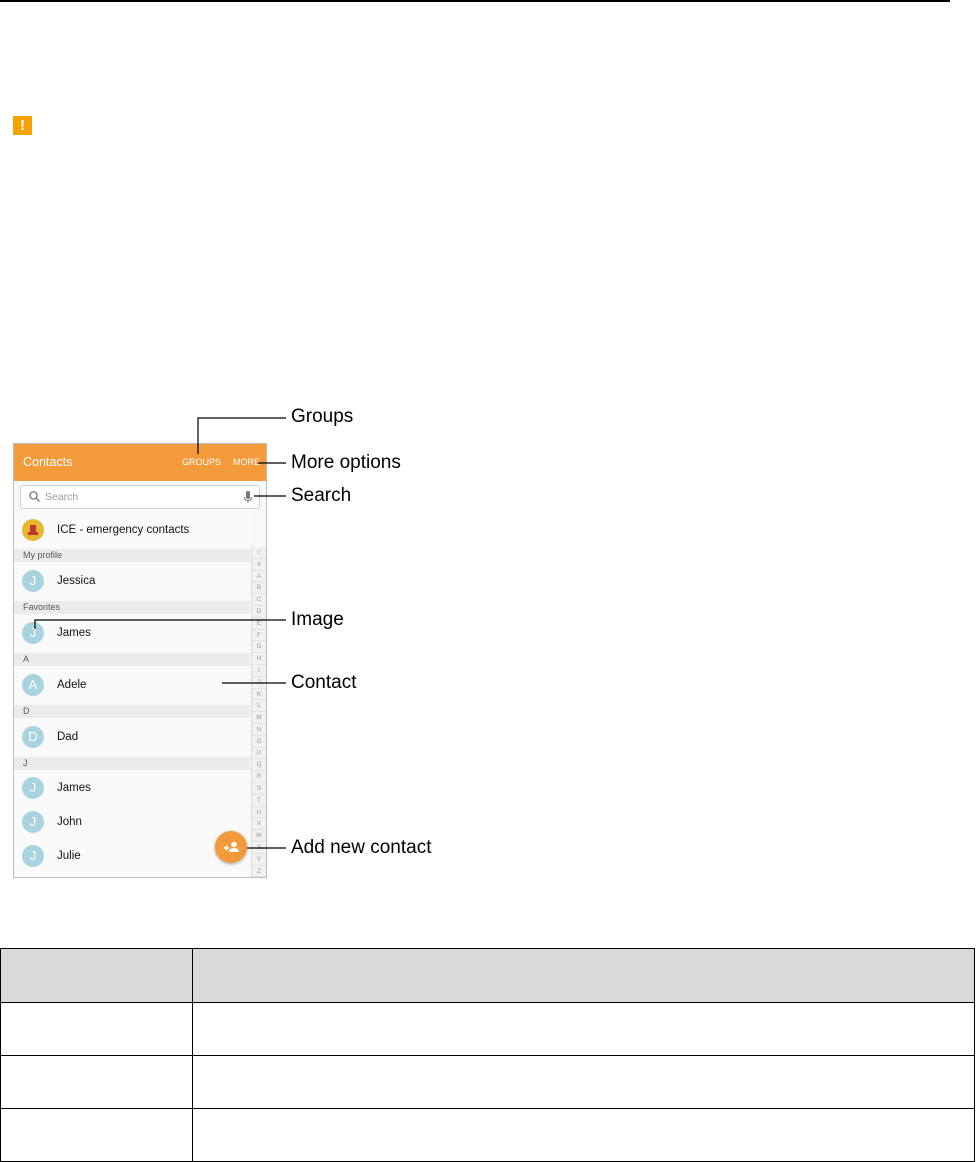 The height and width of the screenshot is (1162, 976). Describe the element at coordinates (259, 683) in the screenshot. I see `index-letter: J` at that location.